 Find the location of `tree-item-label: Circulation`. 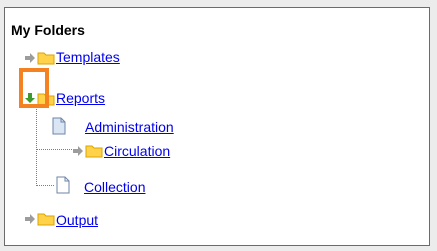

tree-item-label: Circulation is located at coordinates (137, 151).